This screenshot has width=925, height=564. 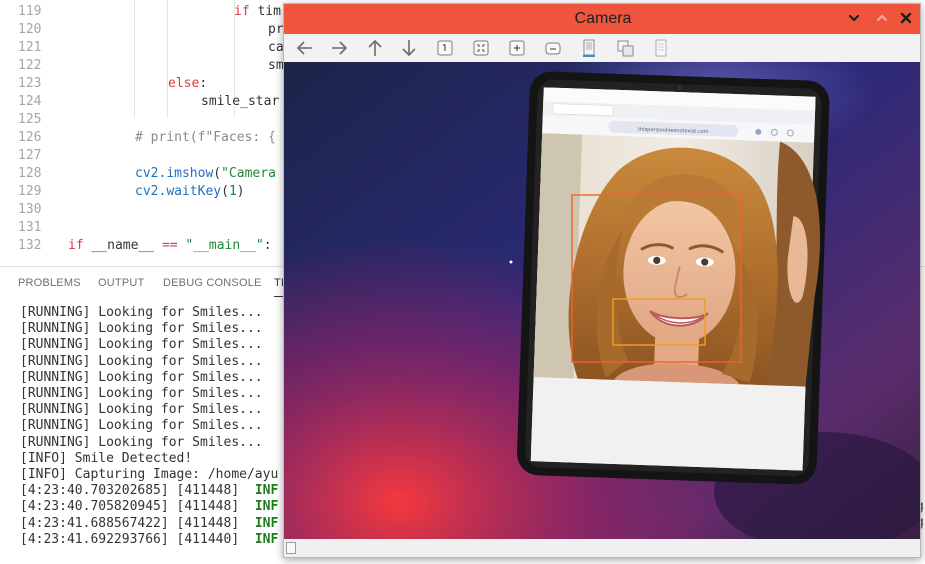 I want to click on arrow-down-icon, so click(x=409, y=48).